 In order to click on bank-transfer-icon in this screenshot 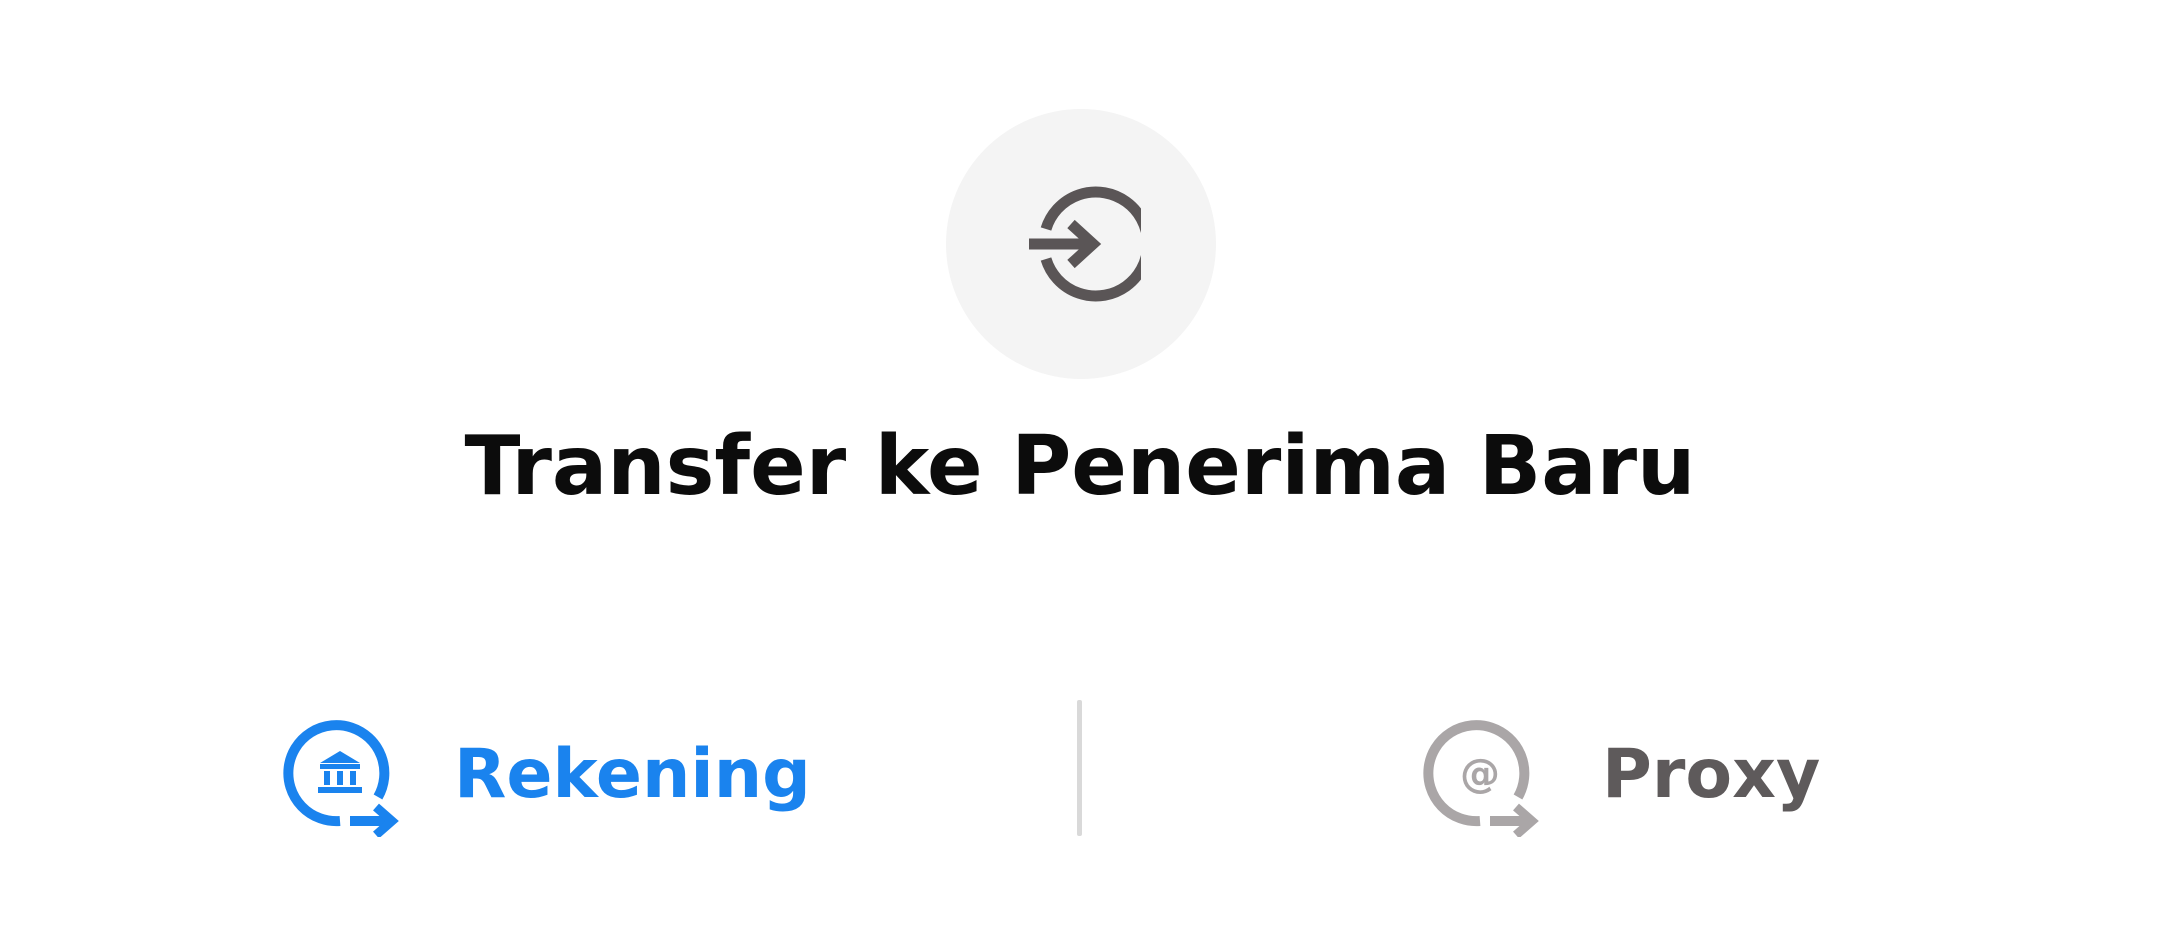, I will do `click(342, 775)`.